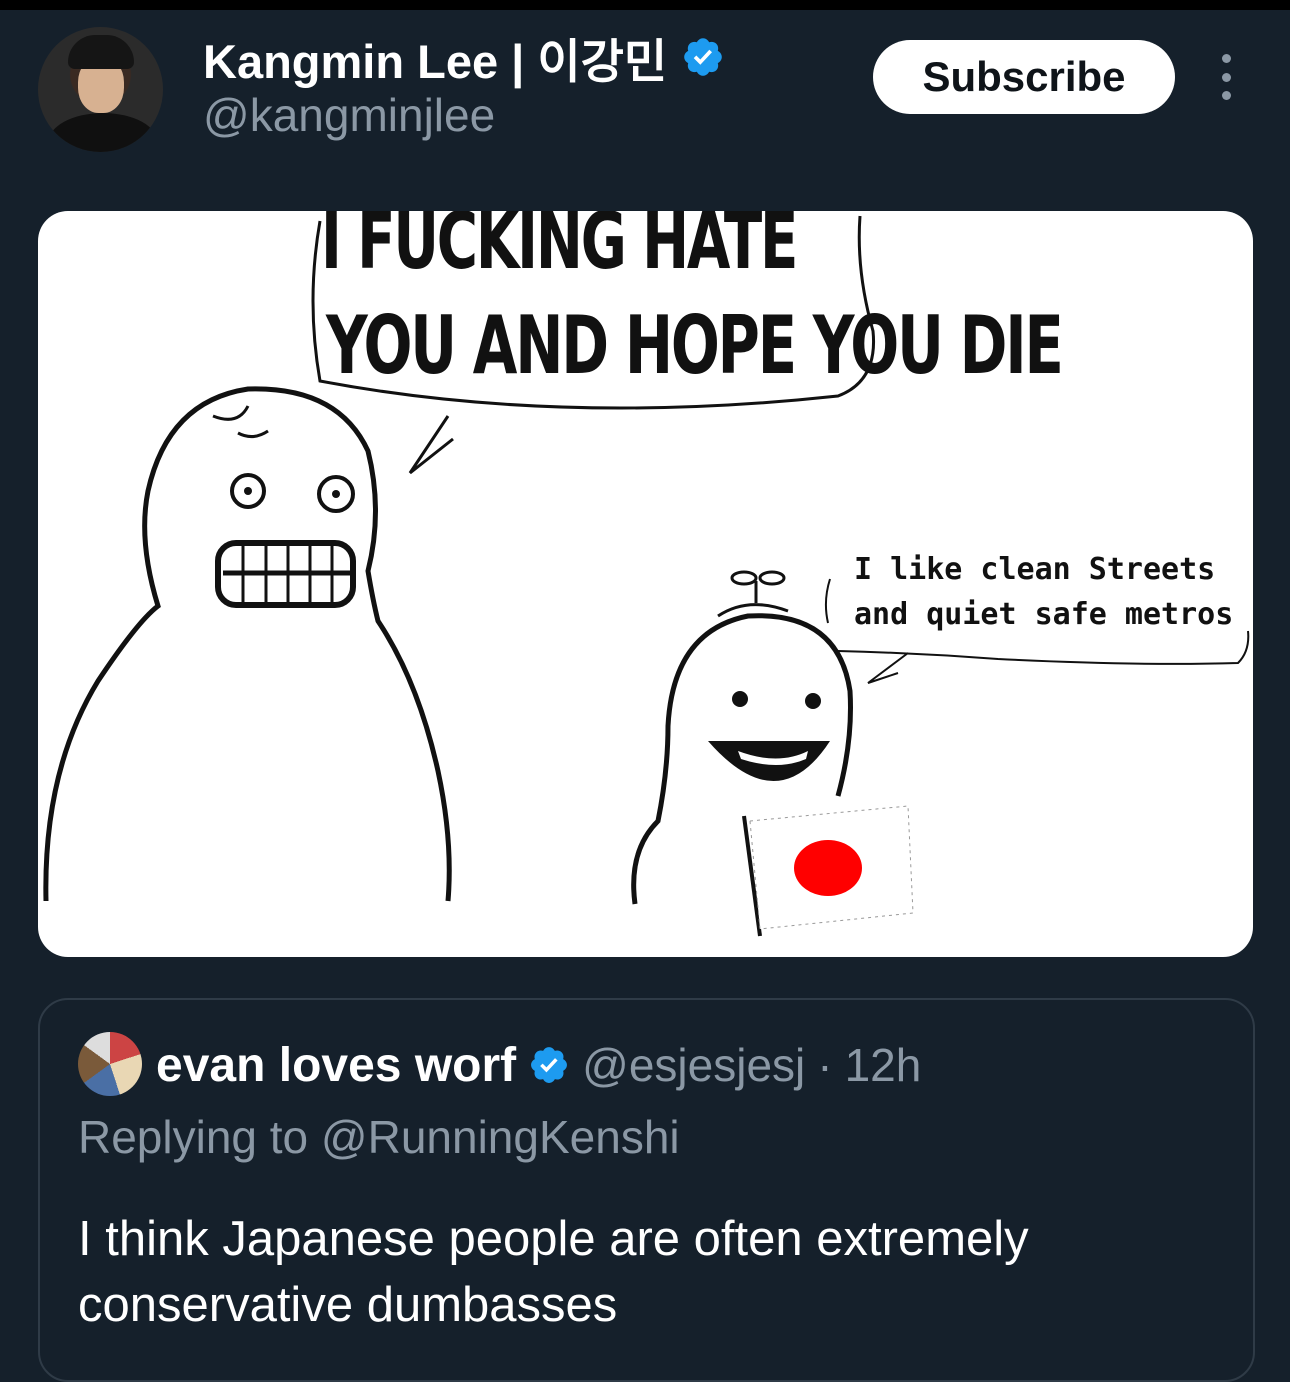 This screenshot has width=1290, height=1382. Describe the element at coordinates (1044, 614) in the screenshot. I see `small-bubble-line-2: and quiet safe metros` at that location.